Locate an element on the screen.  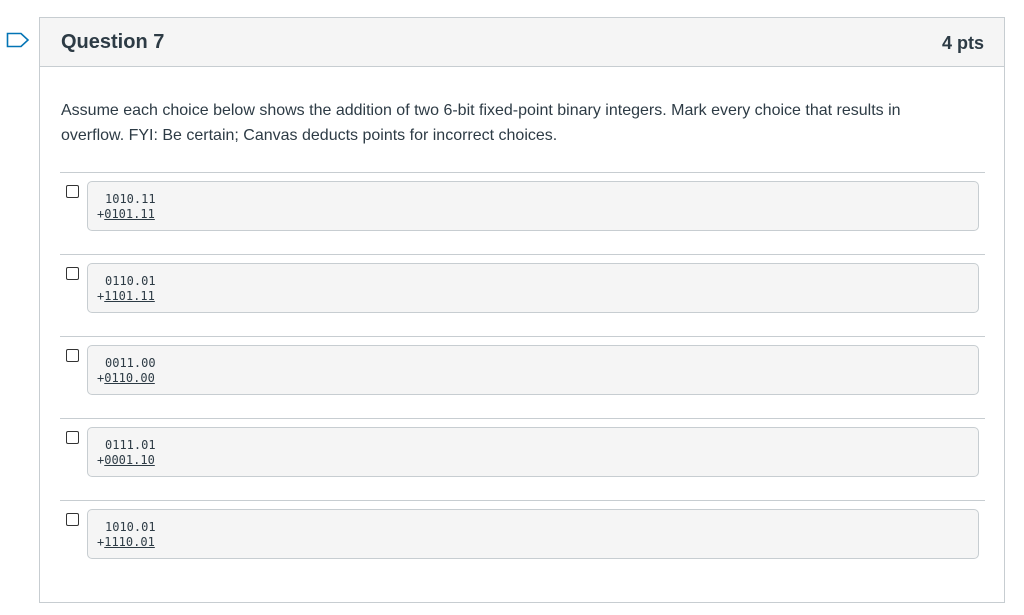
answer-option: 1010.11 +0101.11 is located at coordinates (522, 213).